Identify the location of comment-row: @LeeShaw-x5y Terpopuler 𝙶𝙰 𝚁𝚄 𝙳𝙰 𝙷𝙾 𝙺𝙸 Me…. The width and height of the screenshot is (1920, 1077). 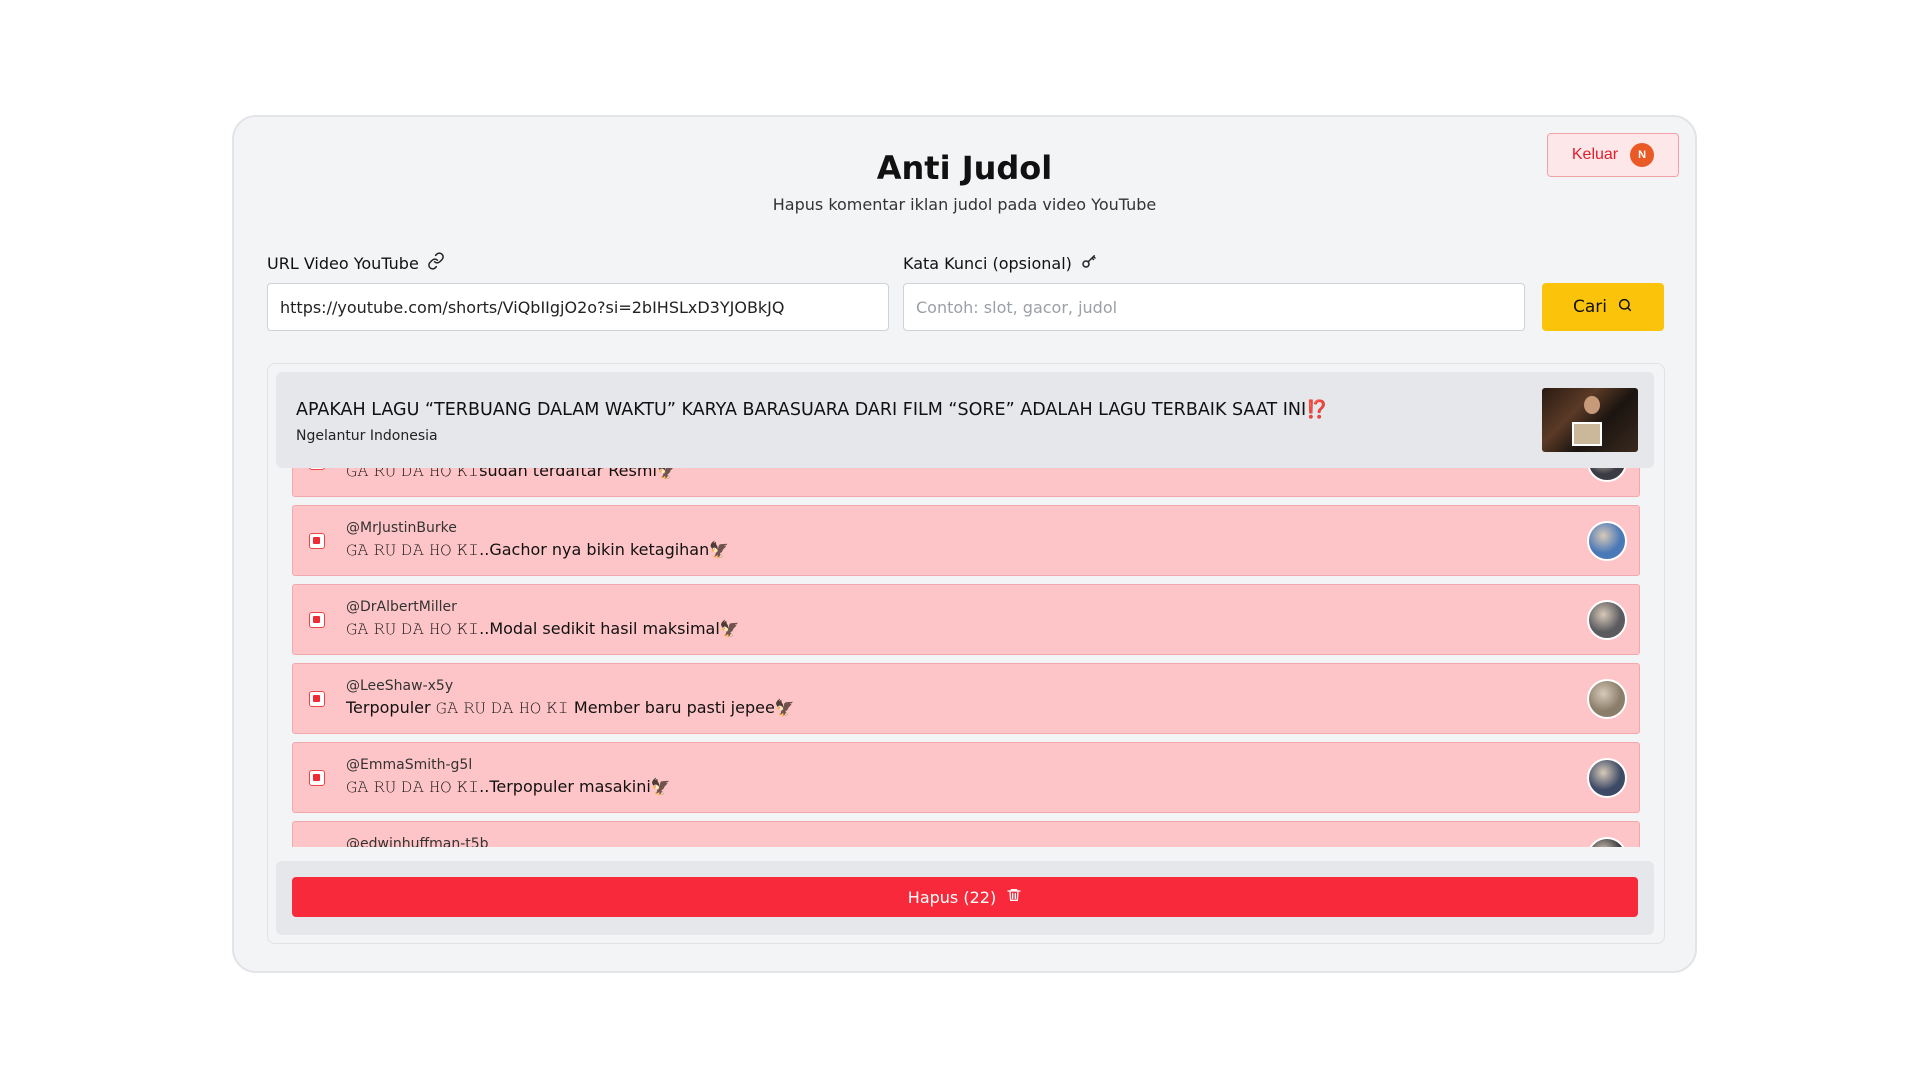
(966, 698).